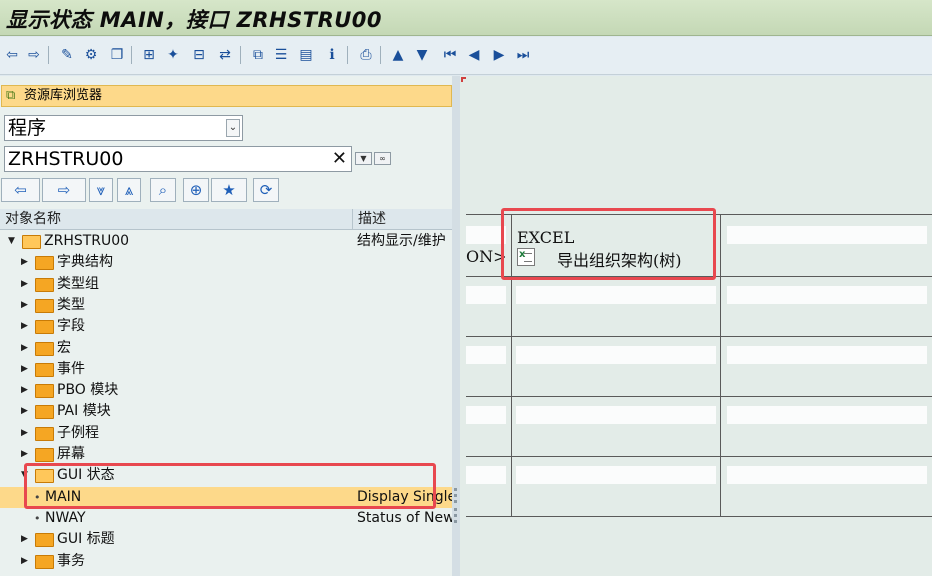 The image size is (932, 576). Describe the element at coordinates (266, 190) in the screenshot. I see `refresh-icon: ⟳` at that location.